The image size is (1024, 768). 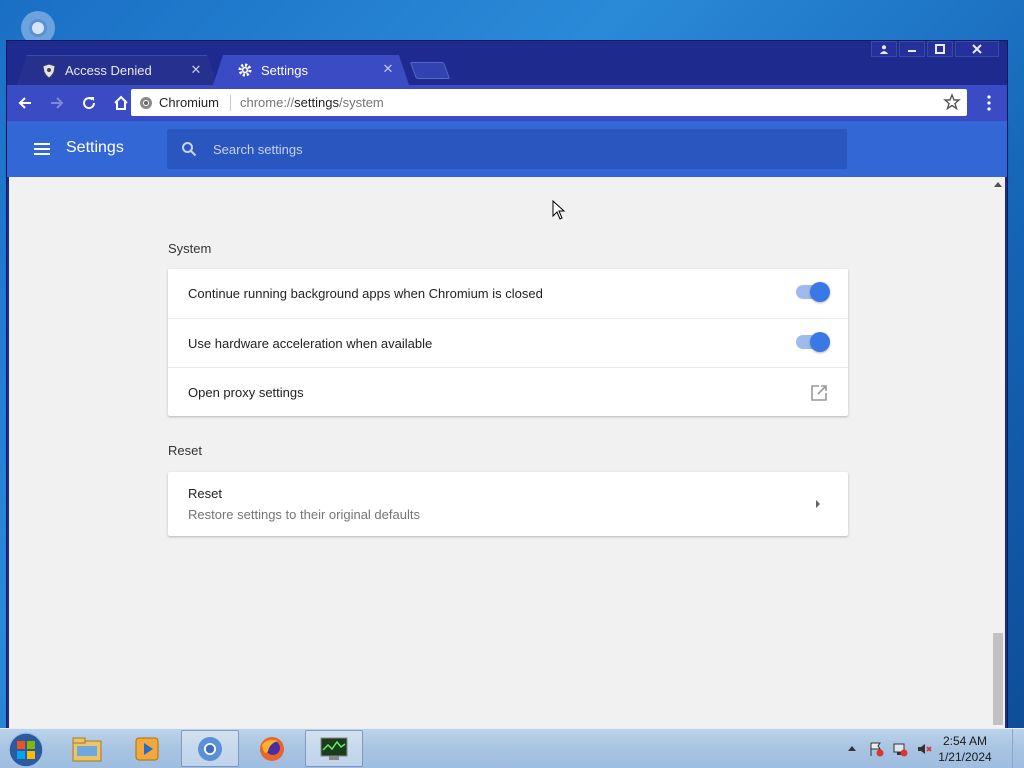 I want to click on bookmark-star-icon, so click(x=952, y=102).